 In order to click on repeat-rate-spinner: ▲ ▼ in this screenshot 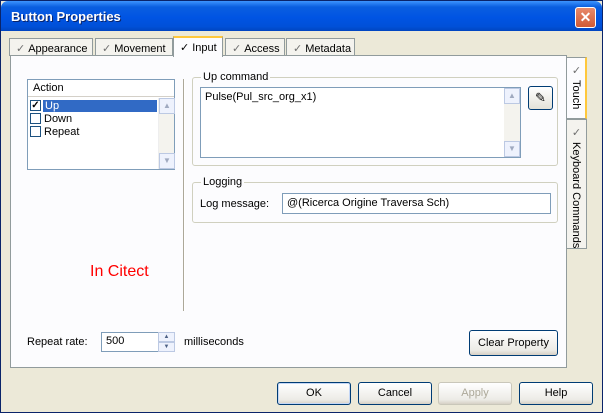, I will do `click(166, 342)`.